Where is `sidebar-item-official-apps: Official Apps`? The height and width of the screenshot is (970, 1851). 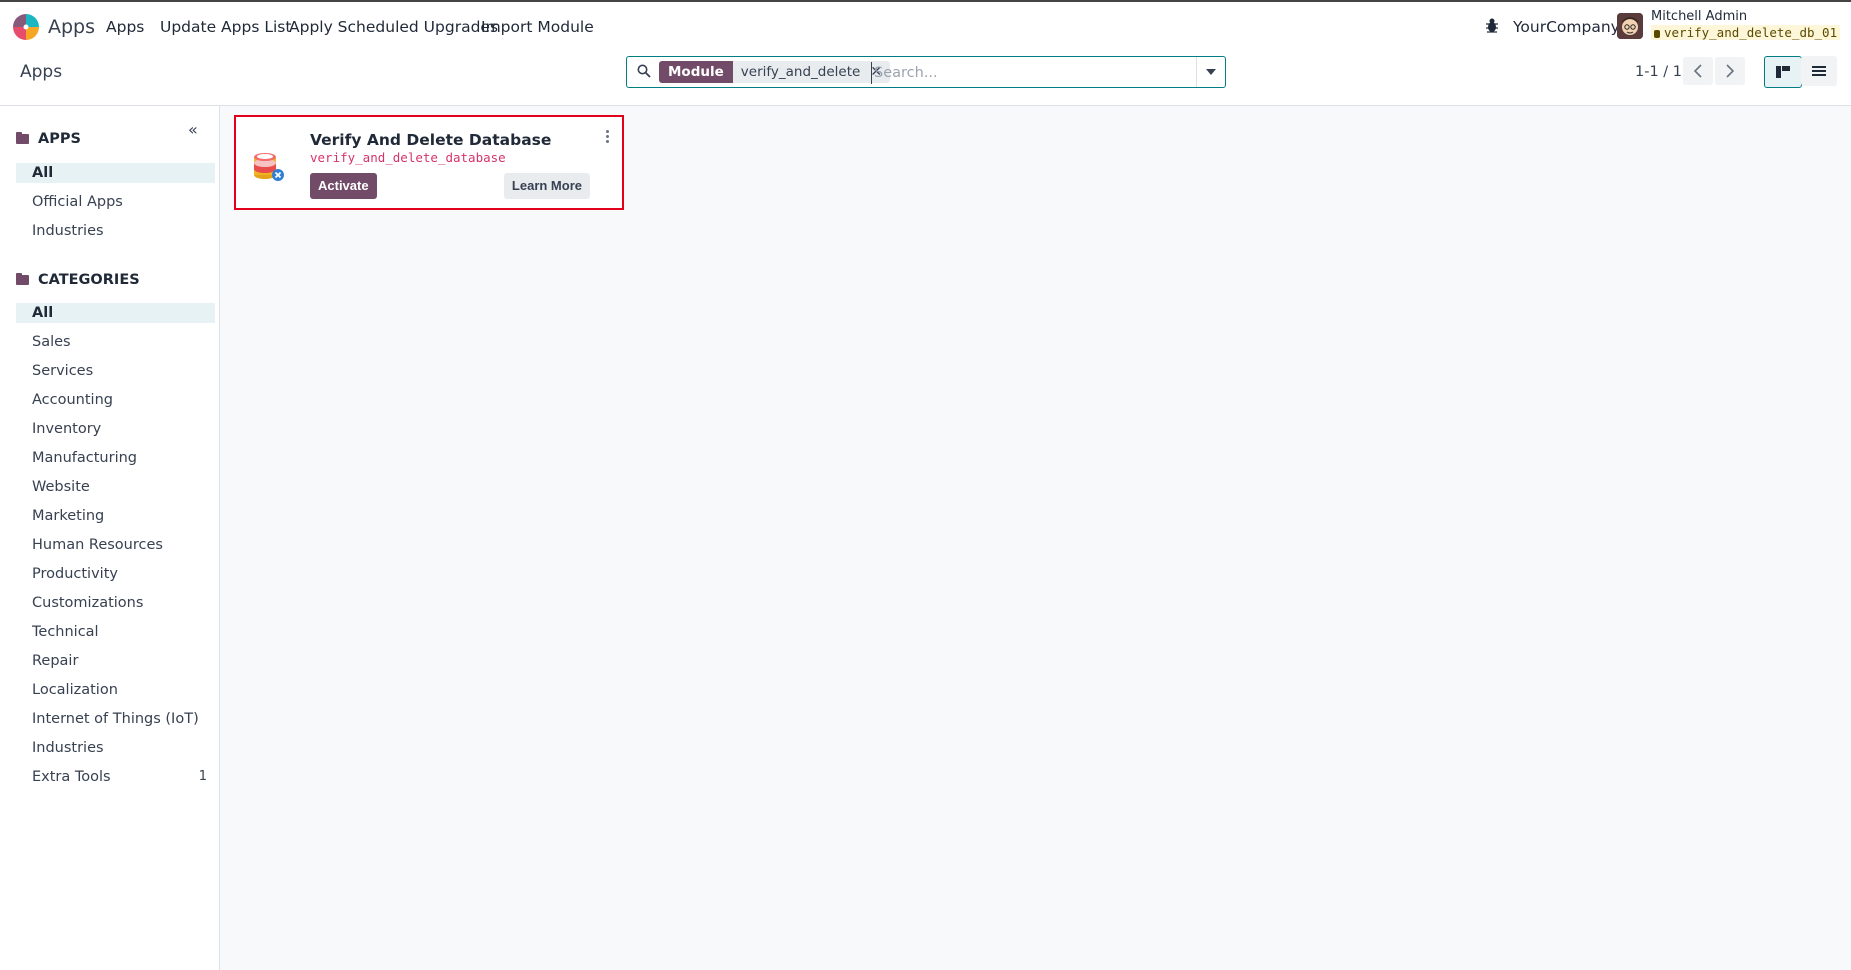 sidebar-item-official-apps: Official Apps is located at coordinates (115, 202).